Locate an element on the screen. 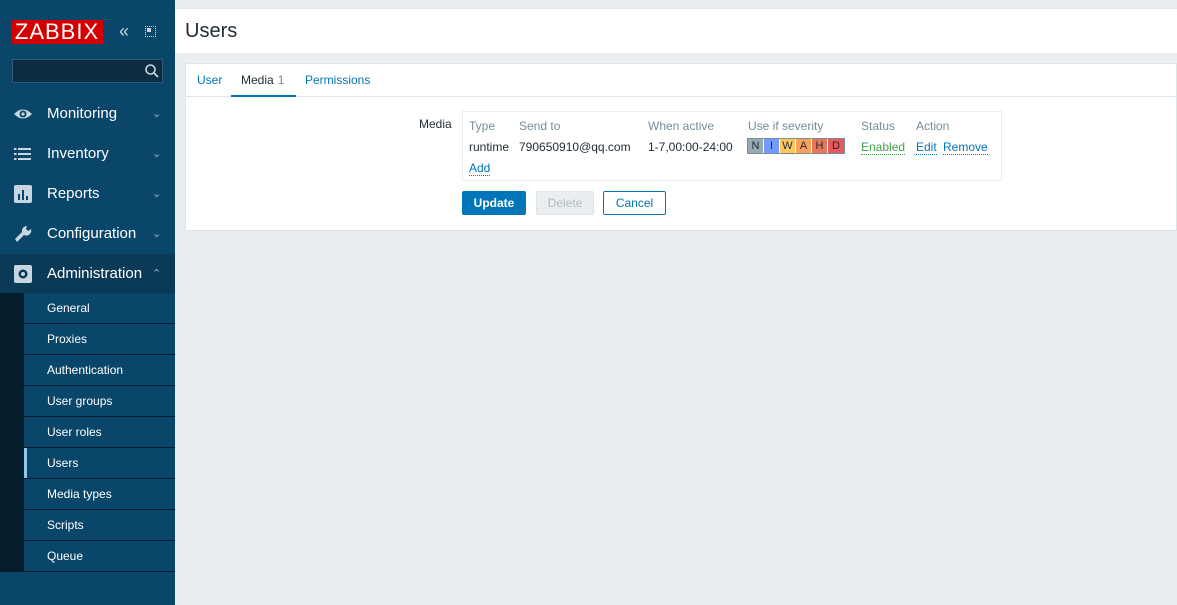 The height and width of the screenshot is (605, 1177). cancel-button: Cancel is located at coordinates (634, 203).